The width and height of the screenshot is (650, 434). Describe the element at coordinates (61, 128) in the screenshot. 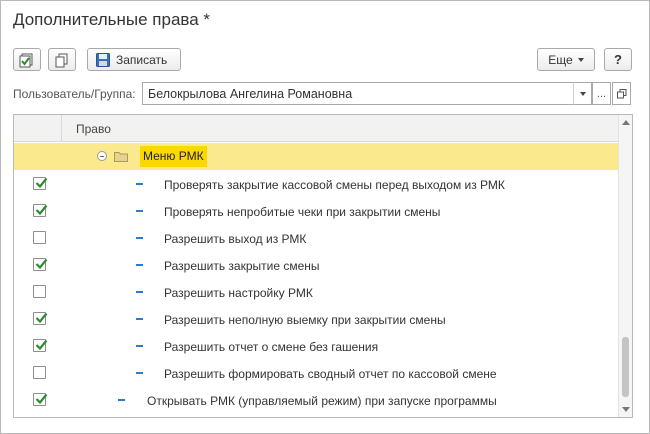

I see `header-divider` at that location.